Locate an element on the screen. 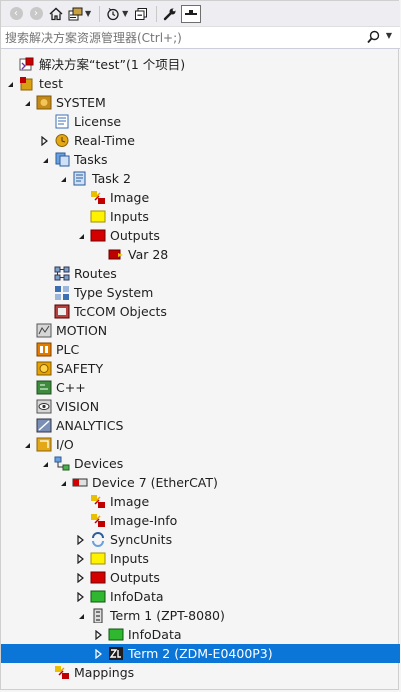 This screenshot has height=692, width=401. tree-item: SYSTEM is located at coordinates (200, 102).